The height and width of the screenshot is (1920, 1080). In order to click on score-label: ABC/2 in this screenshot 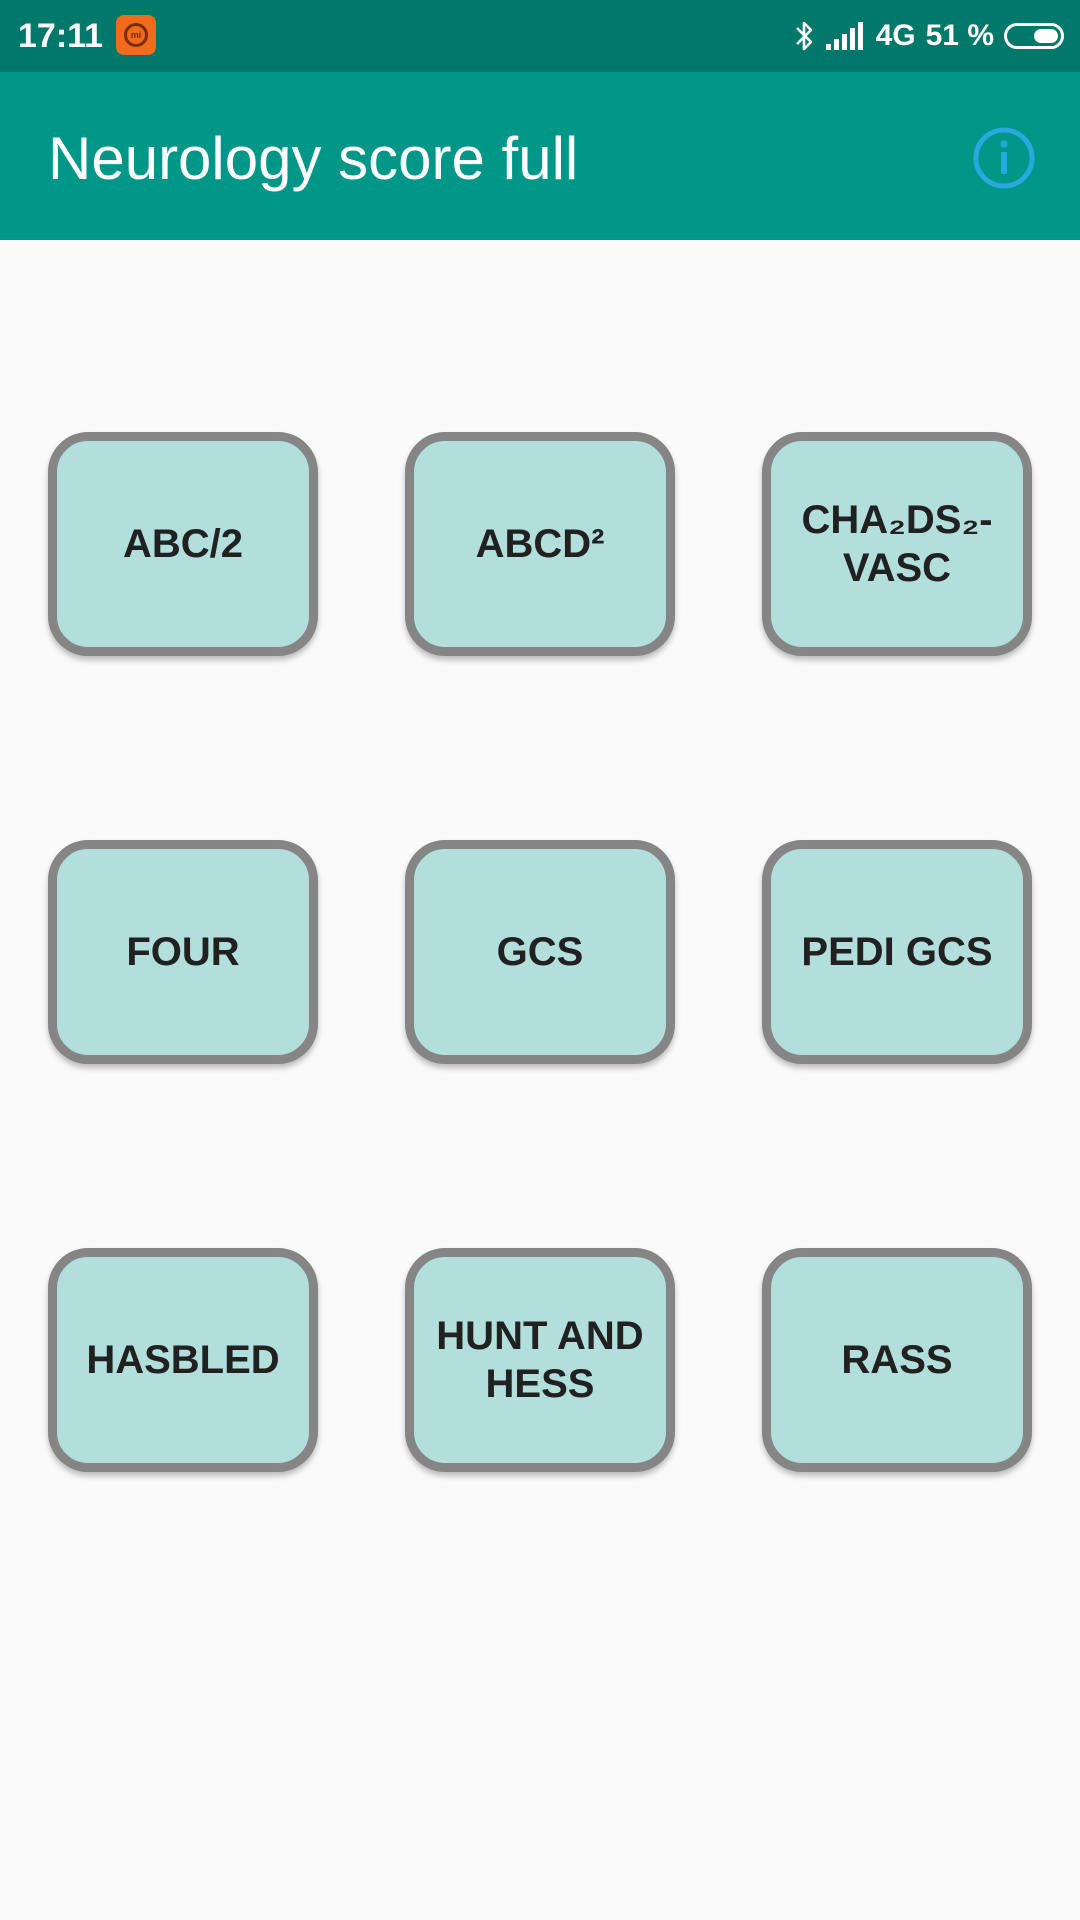, I will do `click(183, 544)`.